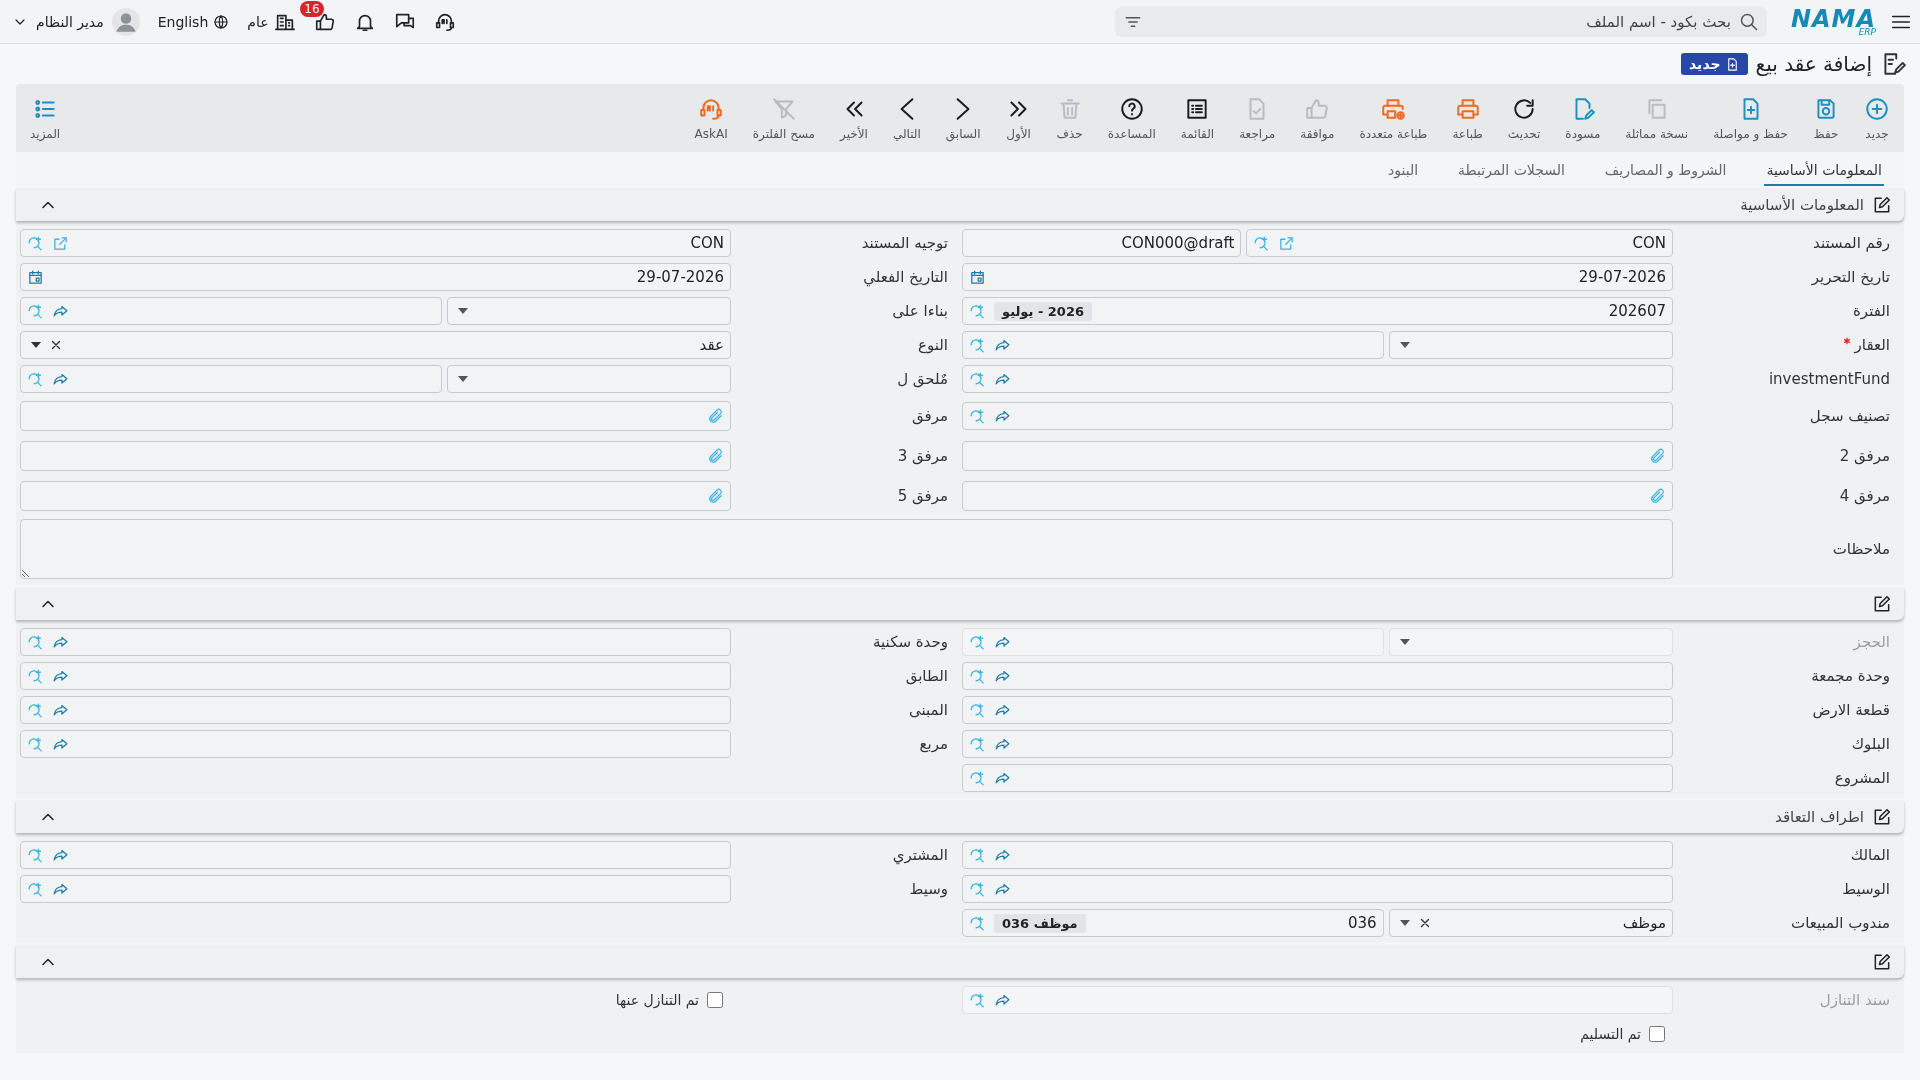  I want to click on notes-field, so click(846, 549).